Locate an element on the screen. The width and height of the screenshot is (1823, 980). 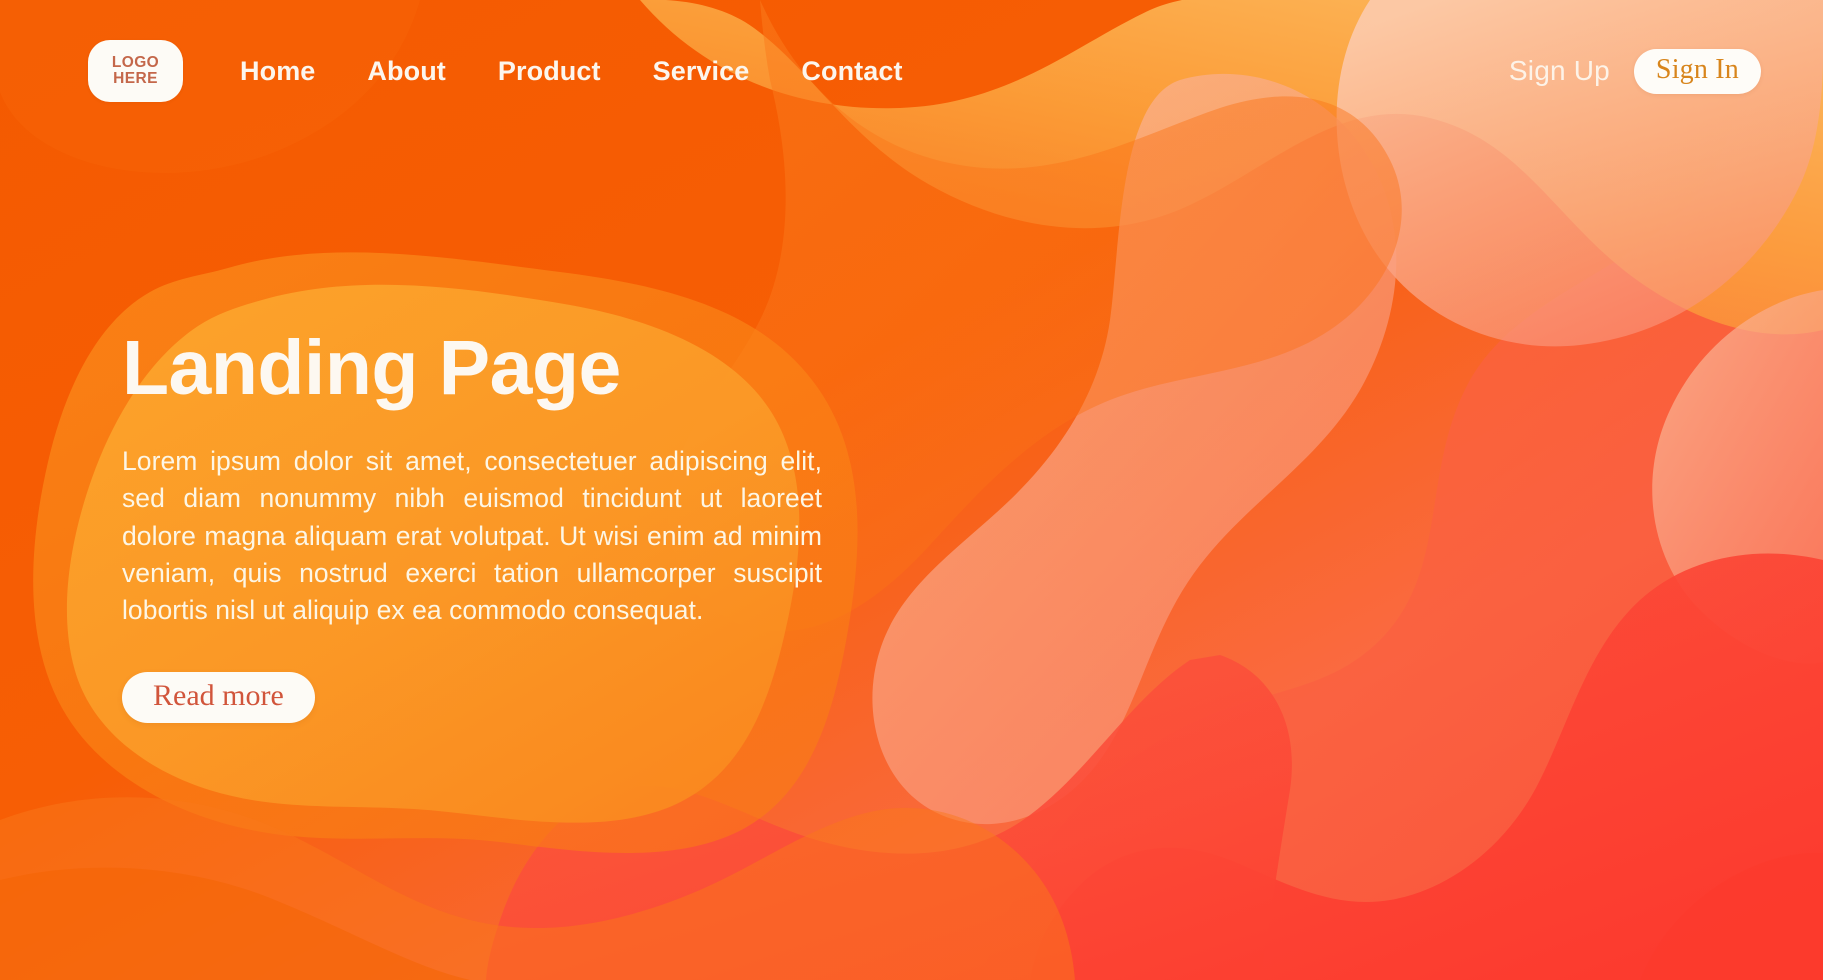
nav-link-about: About is located at coordinates (406, 71).